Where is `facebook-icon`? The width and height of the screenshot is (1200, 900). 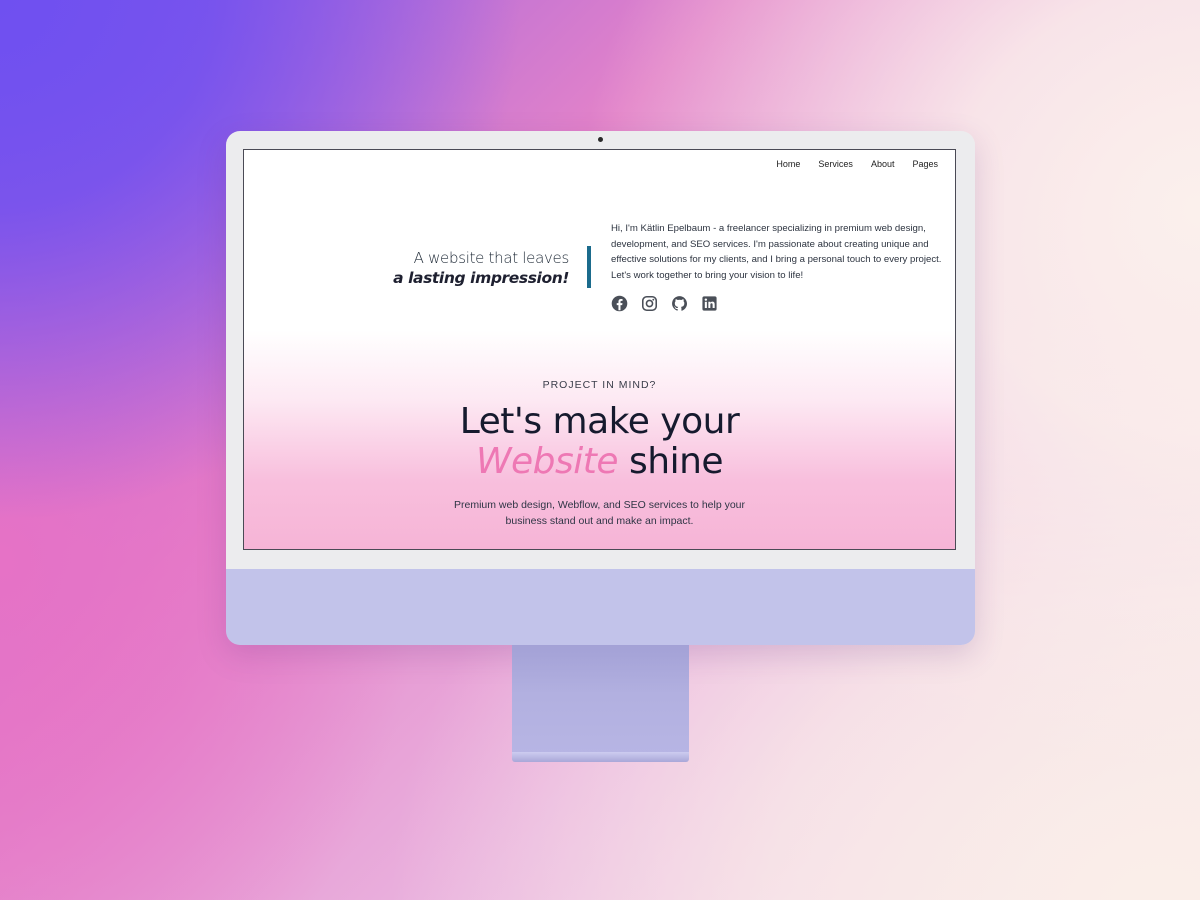 facebook-icon is located at coordinates (619, 303).